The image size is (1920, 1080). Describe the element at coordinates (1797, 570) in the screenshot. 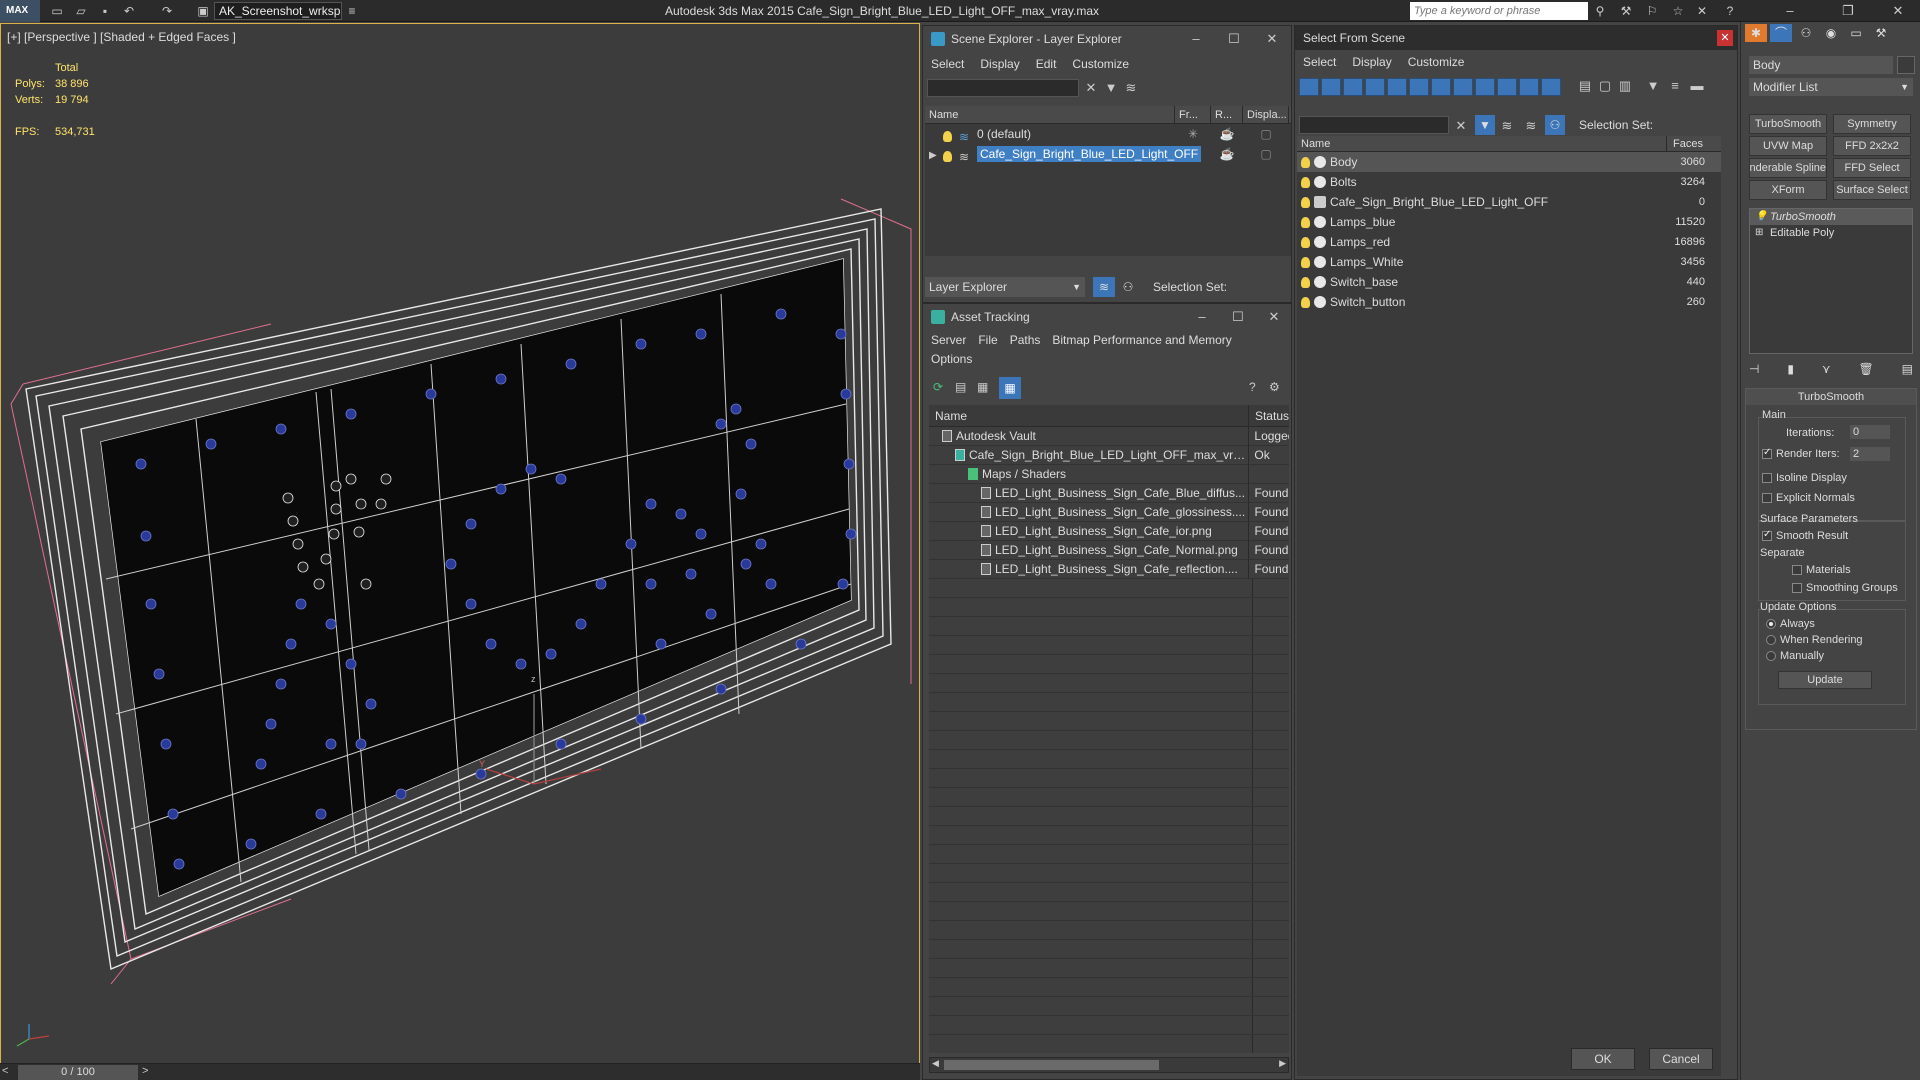

I see `materials-checkbox` at that location.